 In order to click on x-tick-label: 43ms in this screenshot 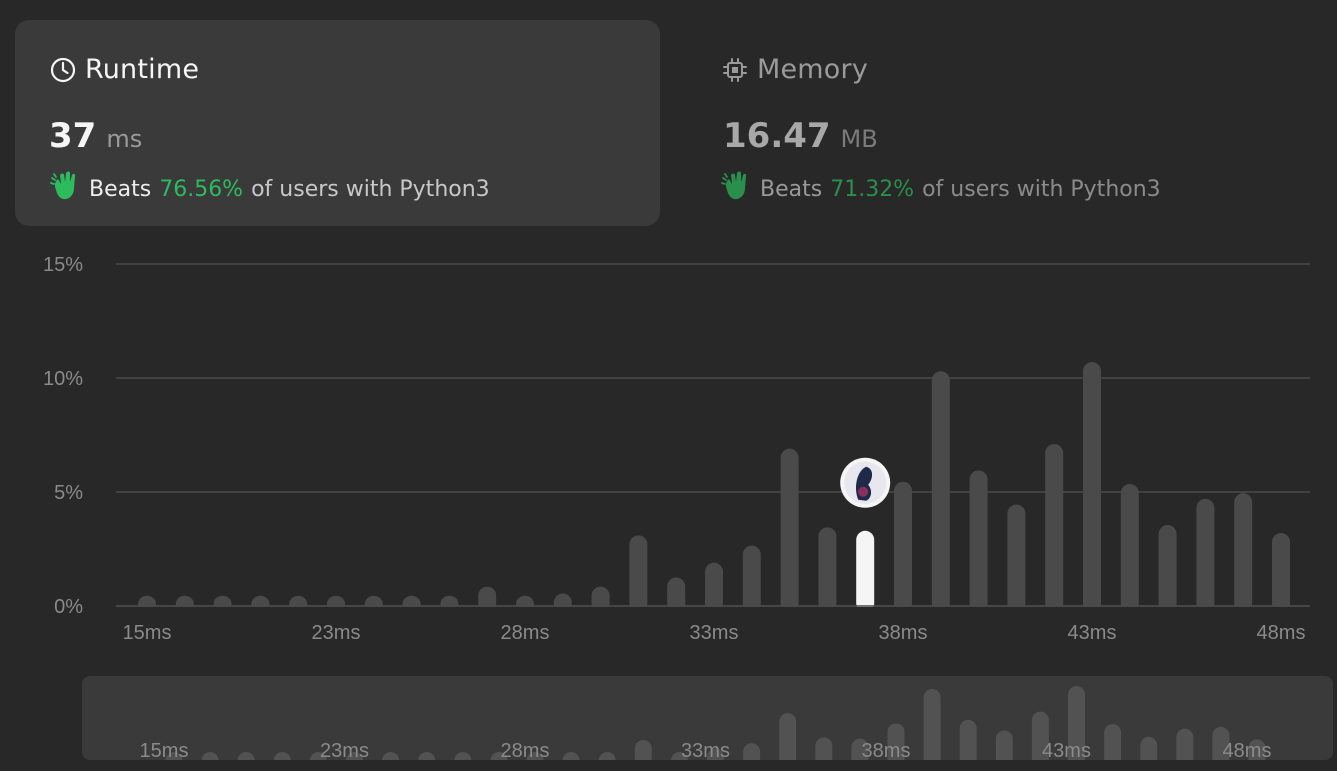, I will do `click(1092, 633)`.